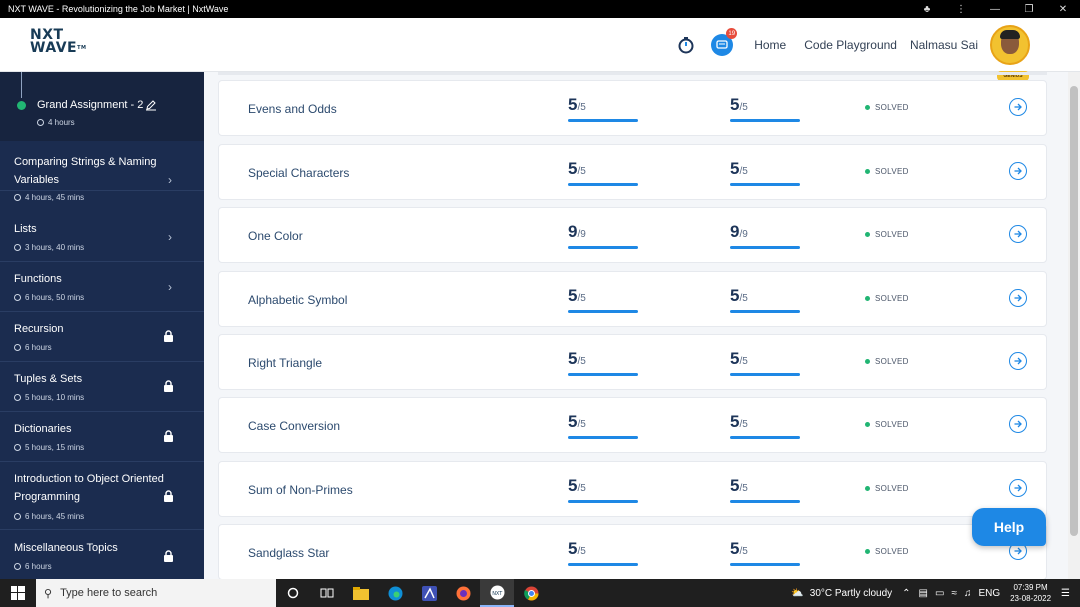 The image size is (1080, 607). I want to click on sidebar-item-duration: 5 hours, 10 mins, so click(55, 397).